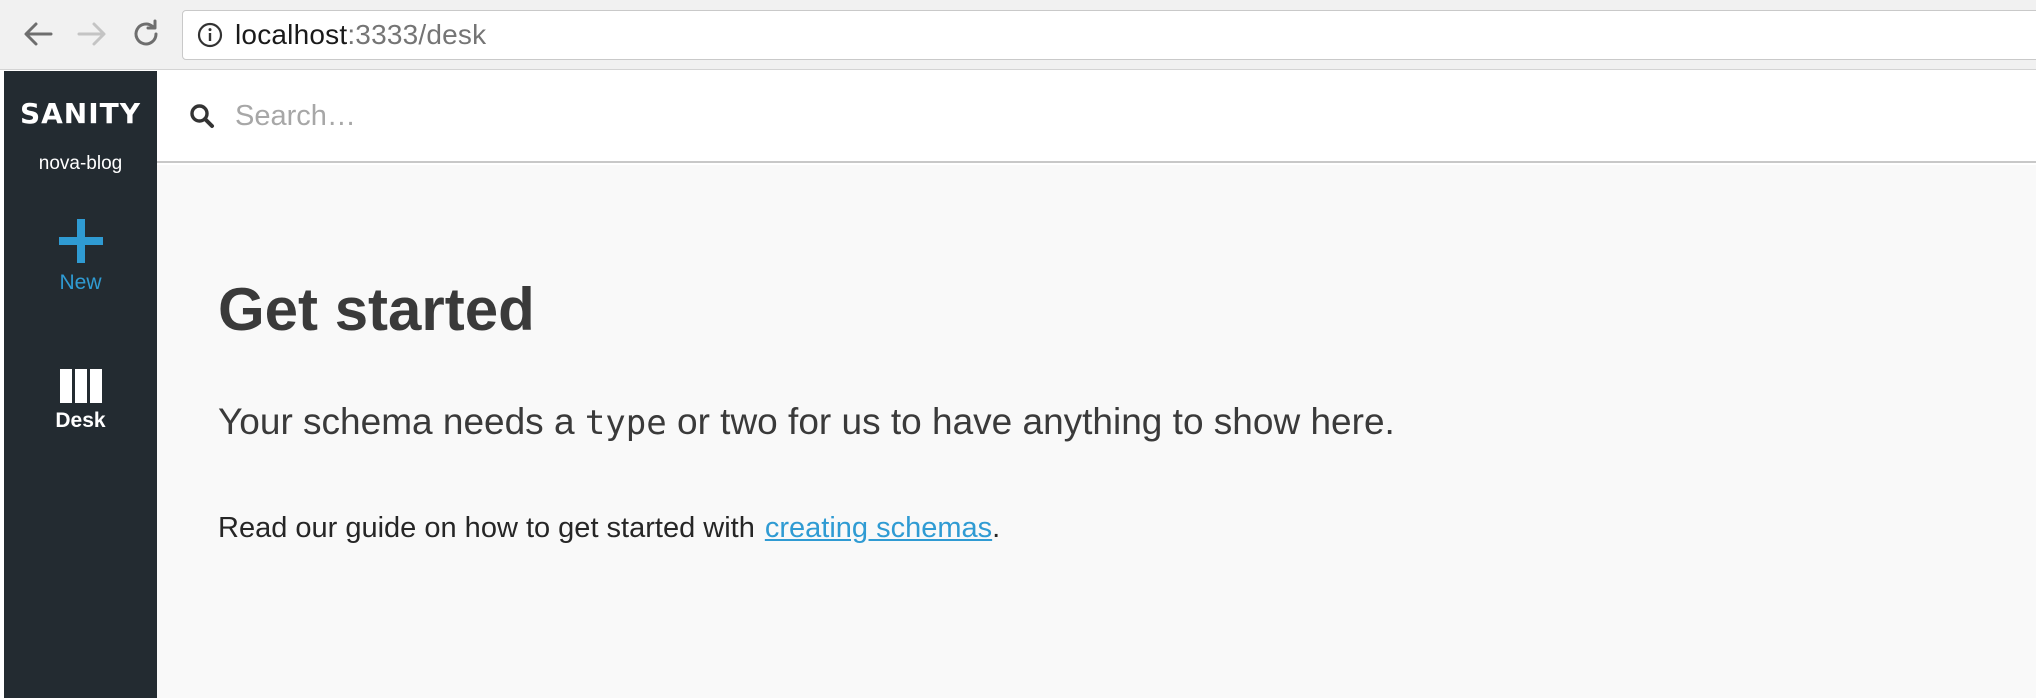 This screenshot has height=698, width=2036. I want to click on url-text: localhost:3333/desk, so click(360, 35).